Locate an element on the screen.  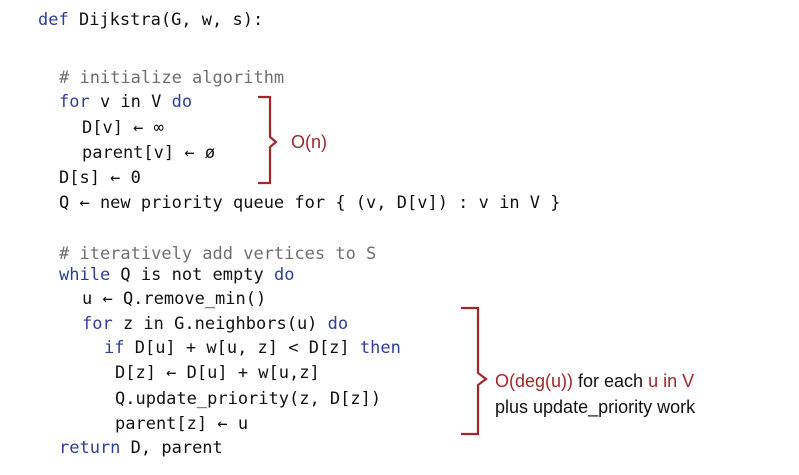
loop-cost-big-o: O(deg(u)) is located at coordinates (534, 381).